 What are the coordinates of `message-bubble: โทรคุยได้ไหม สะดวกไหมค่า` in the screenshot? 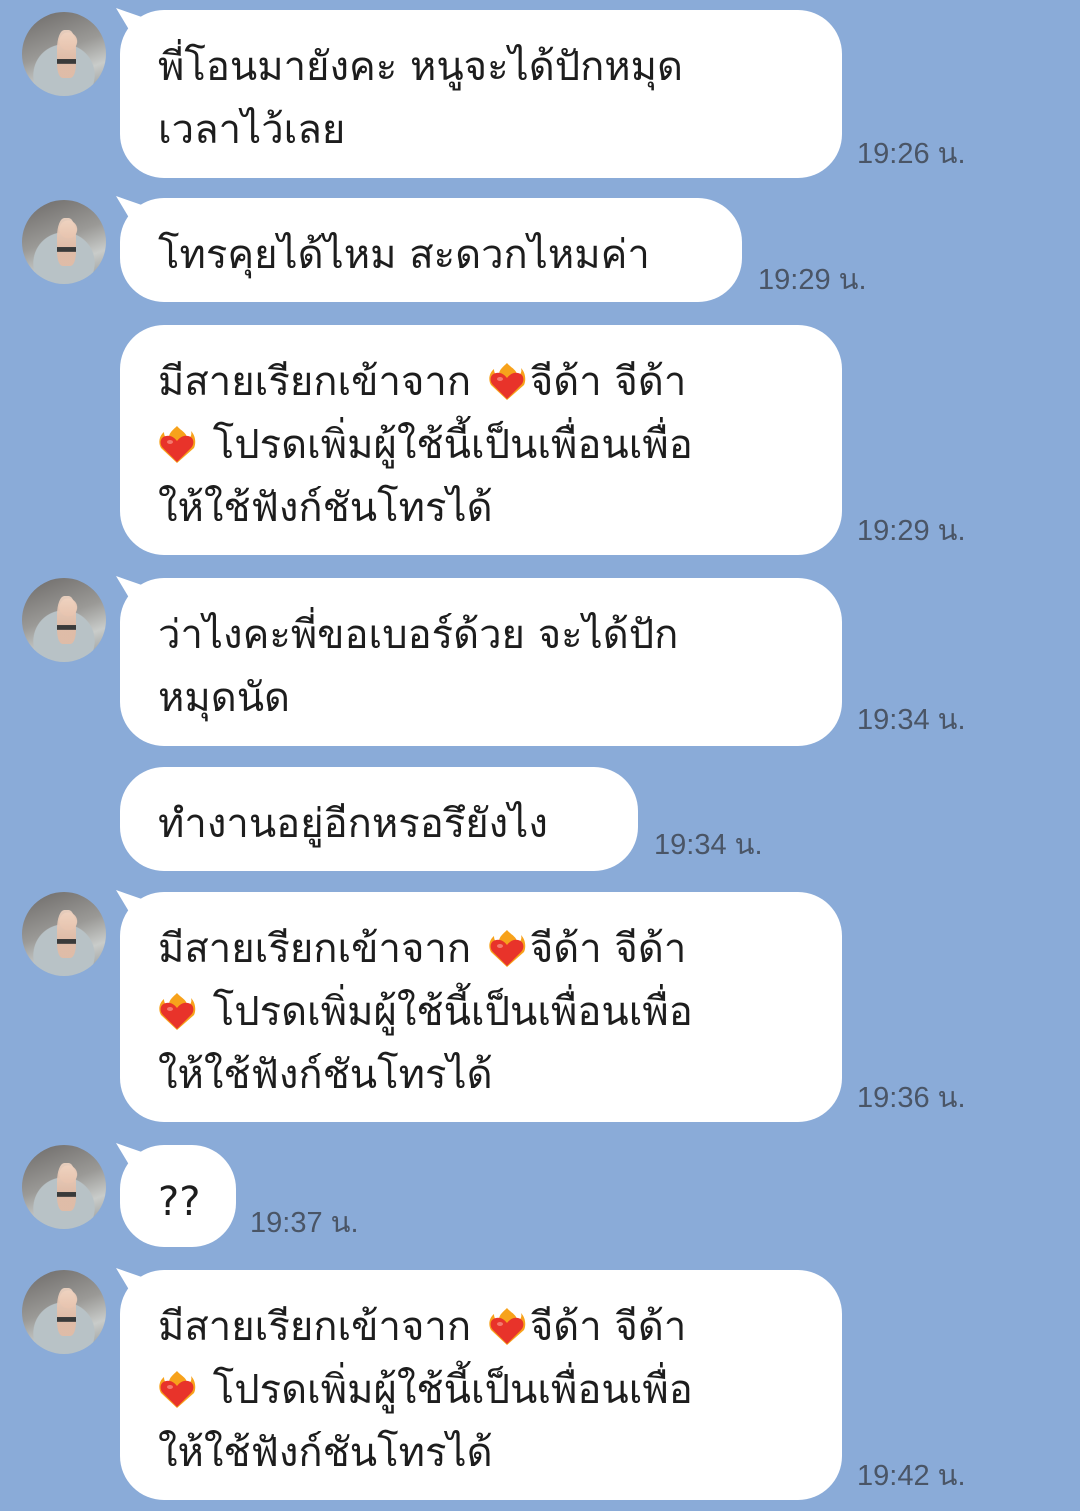 It's located at (429, 249).